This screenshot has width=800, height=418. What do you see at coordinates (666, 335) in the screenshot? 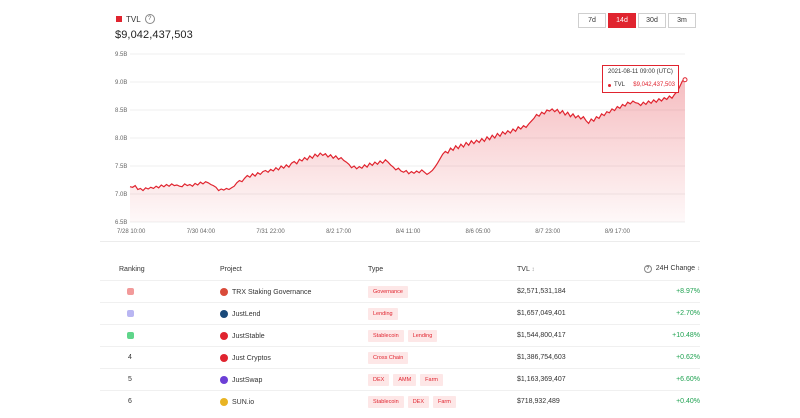
I see `cell-24h-change: +10.48%` at bounding box center [666, 335].